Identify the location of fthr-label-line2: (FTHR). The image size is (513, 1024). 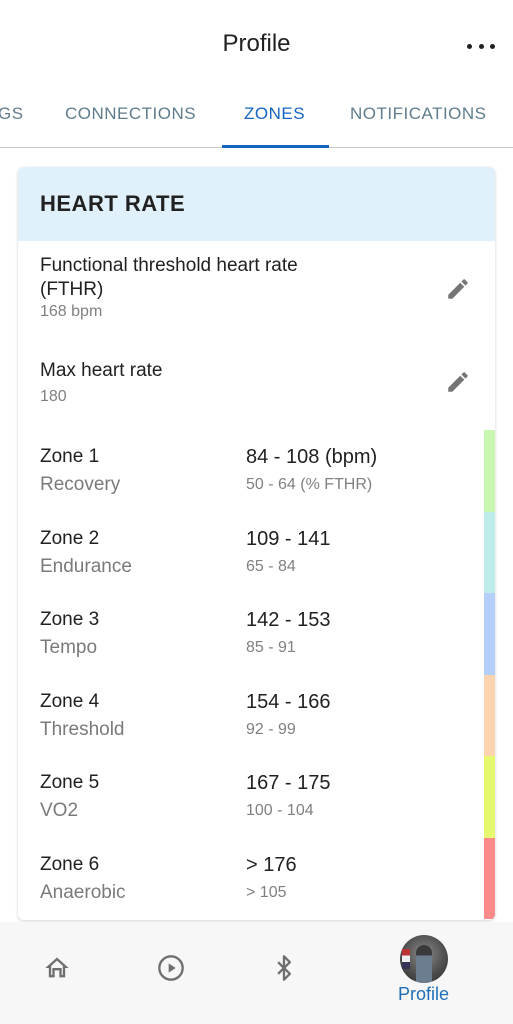
(72, 289).